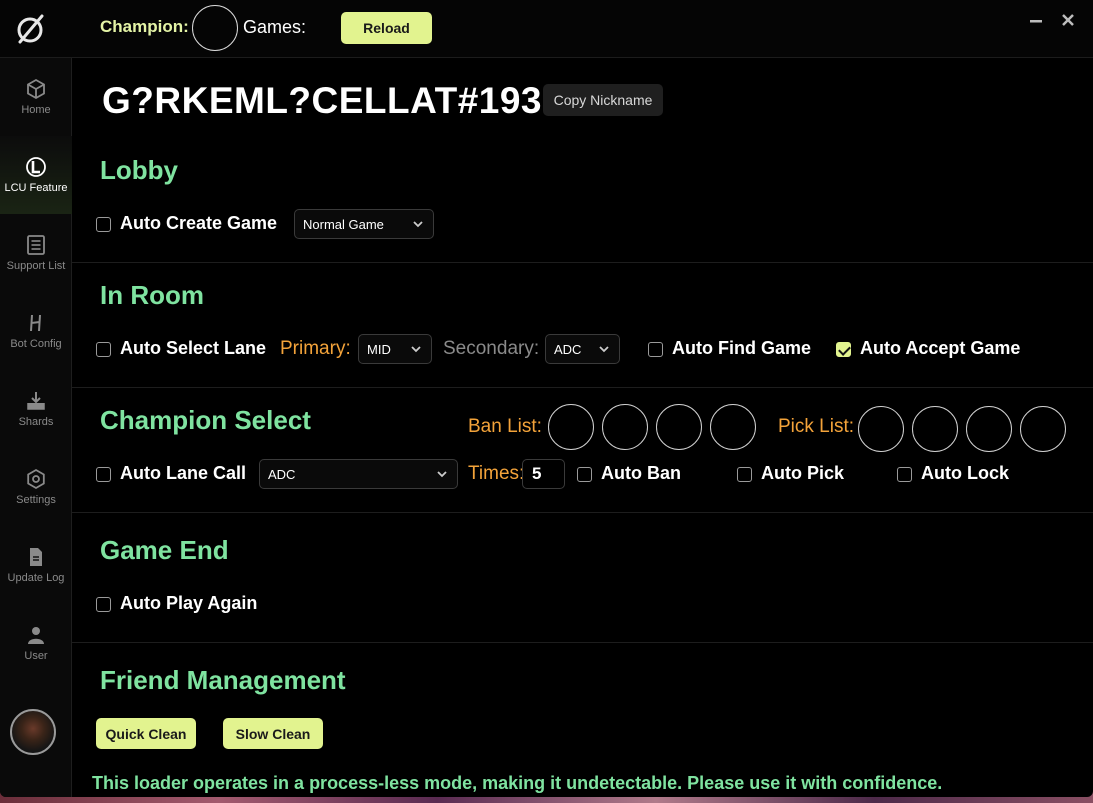 Image resolution: width=1093 pixels, height=803 pixels. I want to click on auto-pick-label: Auto Pick, so click(803, 473).